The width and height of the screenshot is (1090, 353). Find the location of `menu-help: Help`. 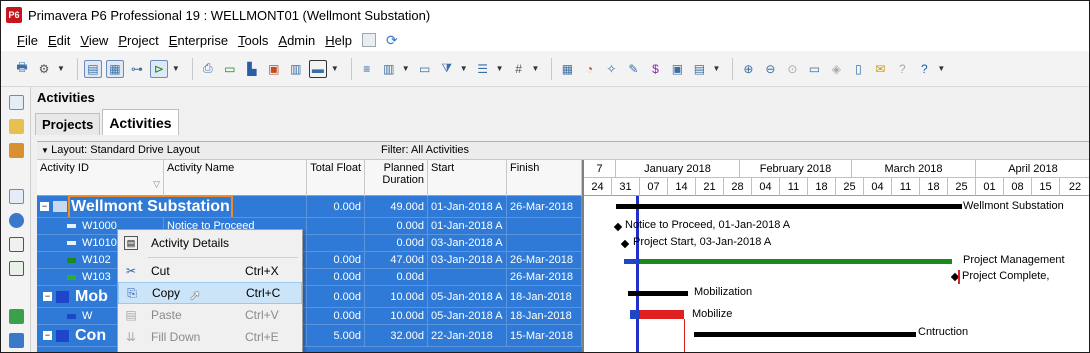

menu-help: Help is located at coordinates (338, 40).